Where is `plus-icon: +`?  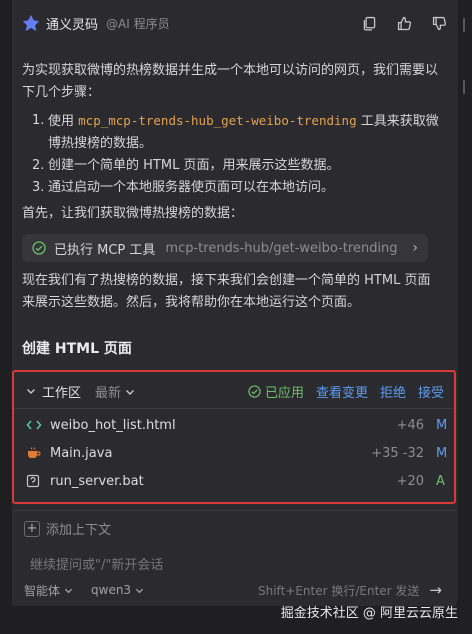 plus-icon: + is located at coordinates (32, 528).